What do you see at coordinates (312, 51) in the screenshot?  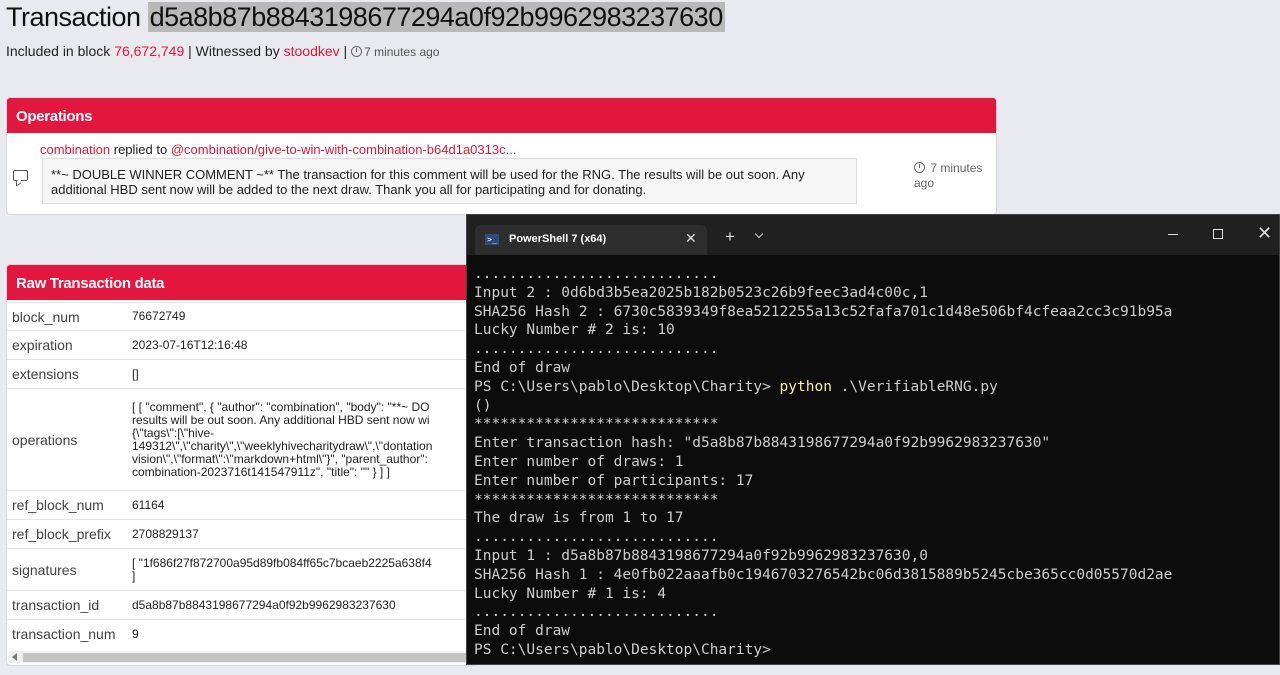 I see `witness-link: stoodkev` at bounding box center [312, 51].